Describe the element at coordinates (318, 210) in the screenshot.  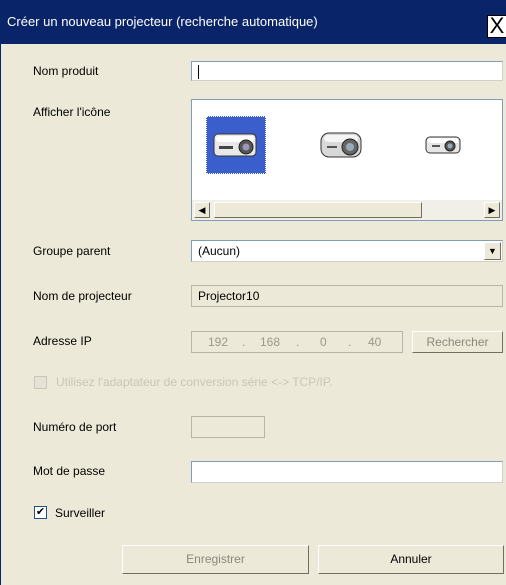
I see `scrollbar-thumb` at that location.